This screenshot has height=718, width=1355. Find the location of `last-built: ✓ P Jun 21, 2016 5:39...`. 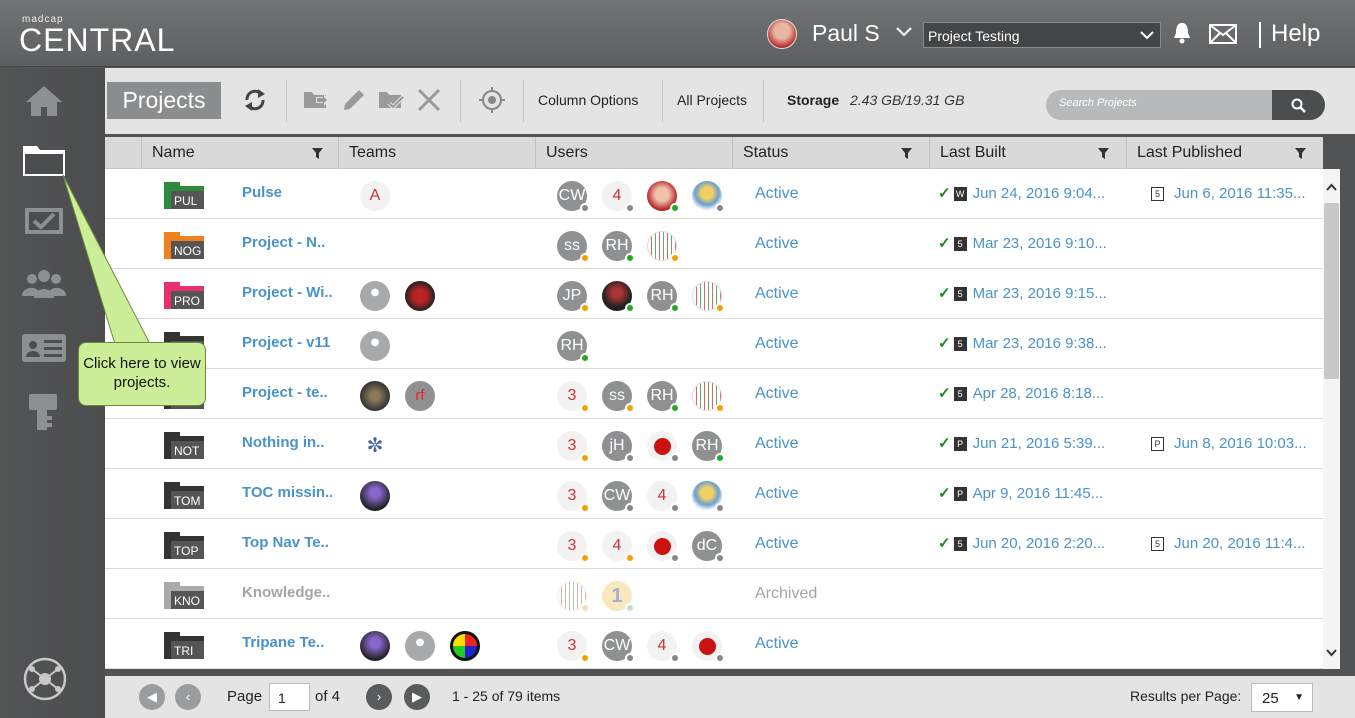

last-built: ✓ P Jun 21, 2016 5:39... is located at coordinates (1021, 443).